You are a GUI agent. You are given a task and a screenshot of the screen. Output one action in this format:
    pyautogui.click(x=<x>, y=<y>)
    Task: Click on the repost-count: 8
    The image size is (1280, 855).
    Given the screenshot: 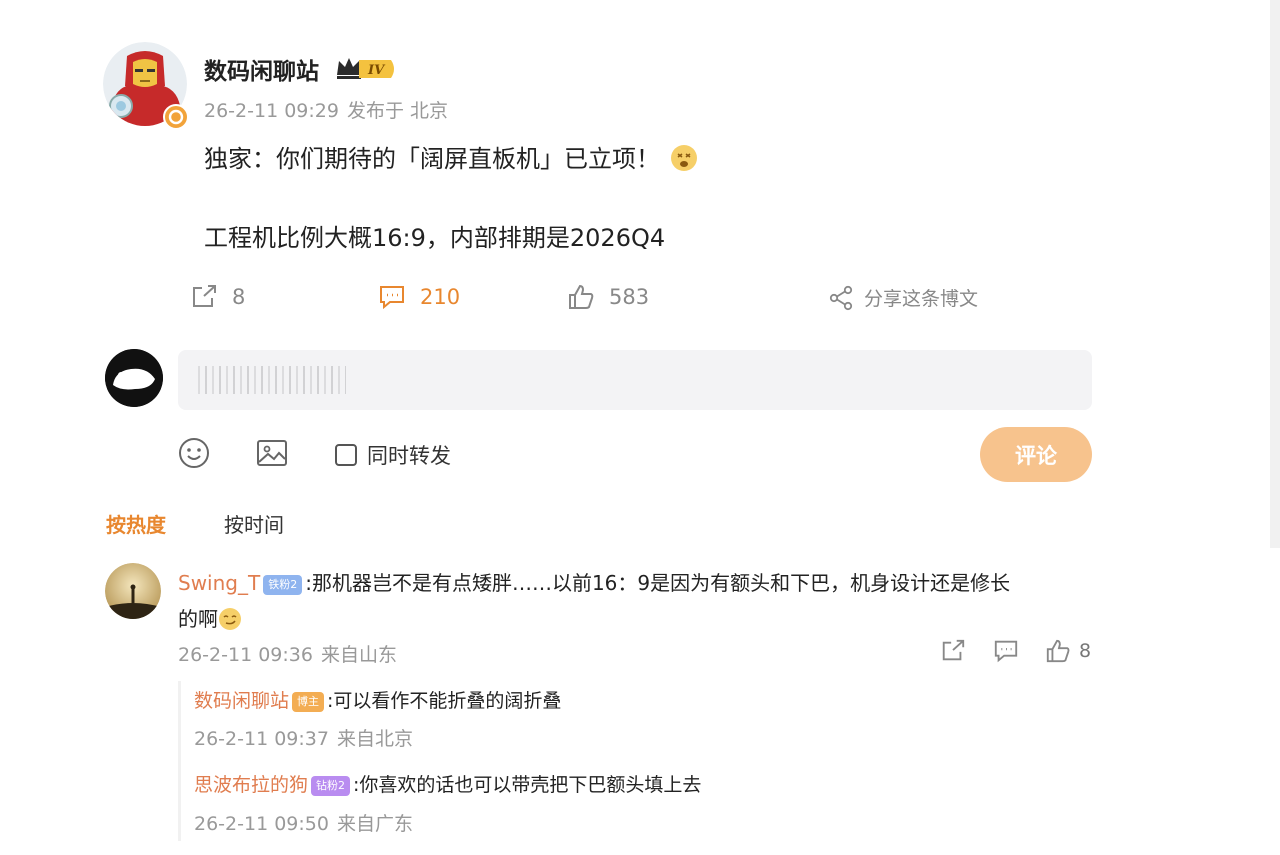 What is the action you would take?
    pyautogui.click(x=239, y=297)
    